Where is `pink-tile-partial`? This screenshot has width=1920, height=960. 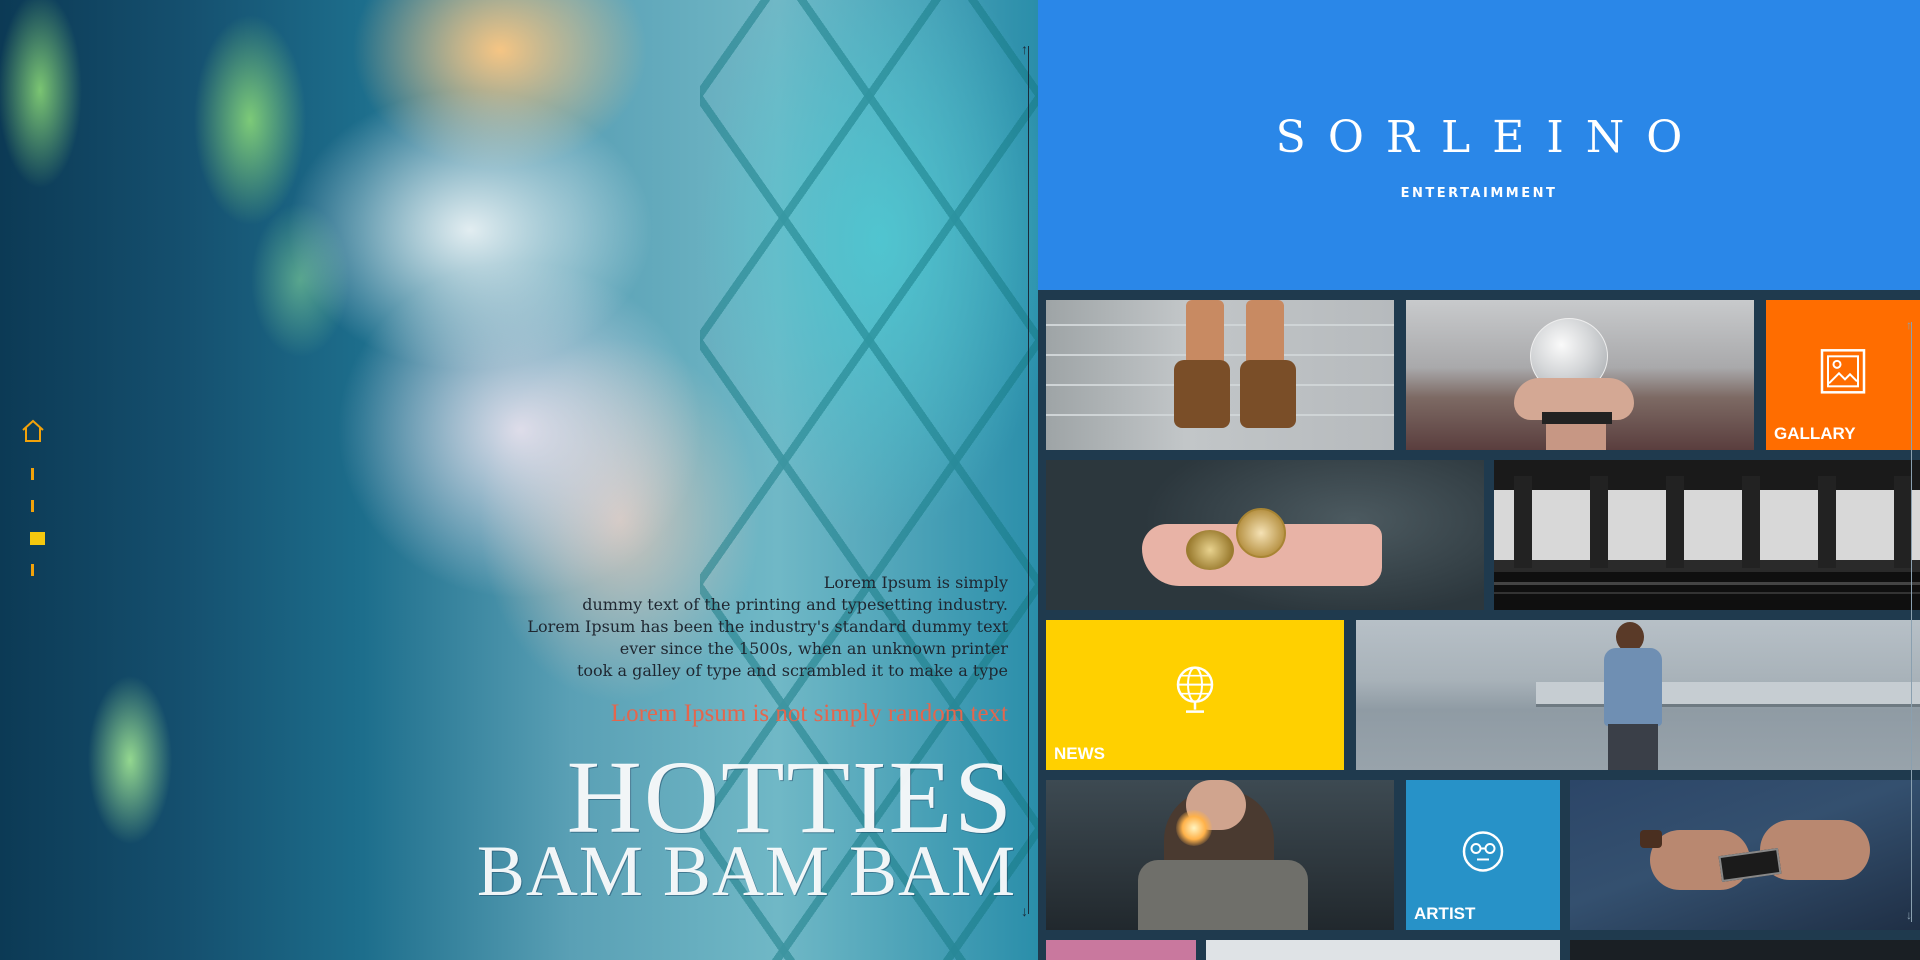
pink-tile-partial is located at coordinates (1121, 950).